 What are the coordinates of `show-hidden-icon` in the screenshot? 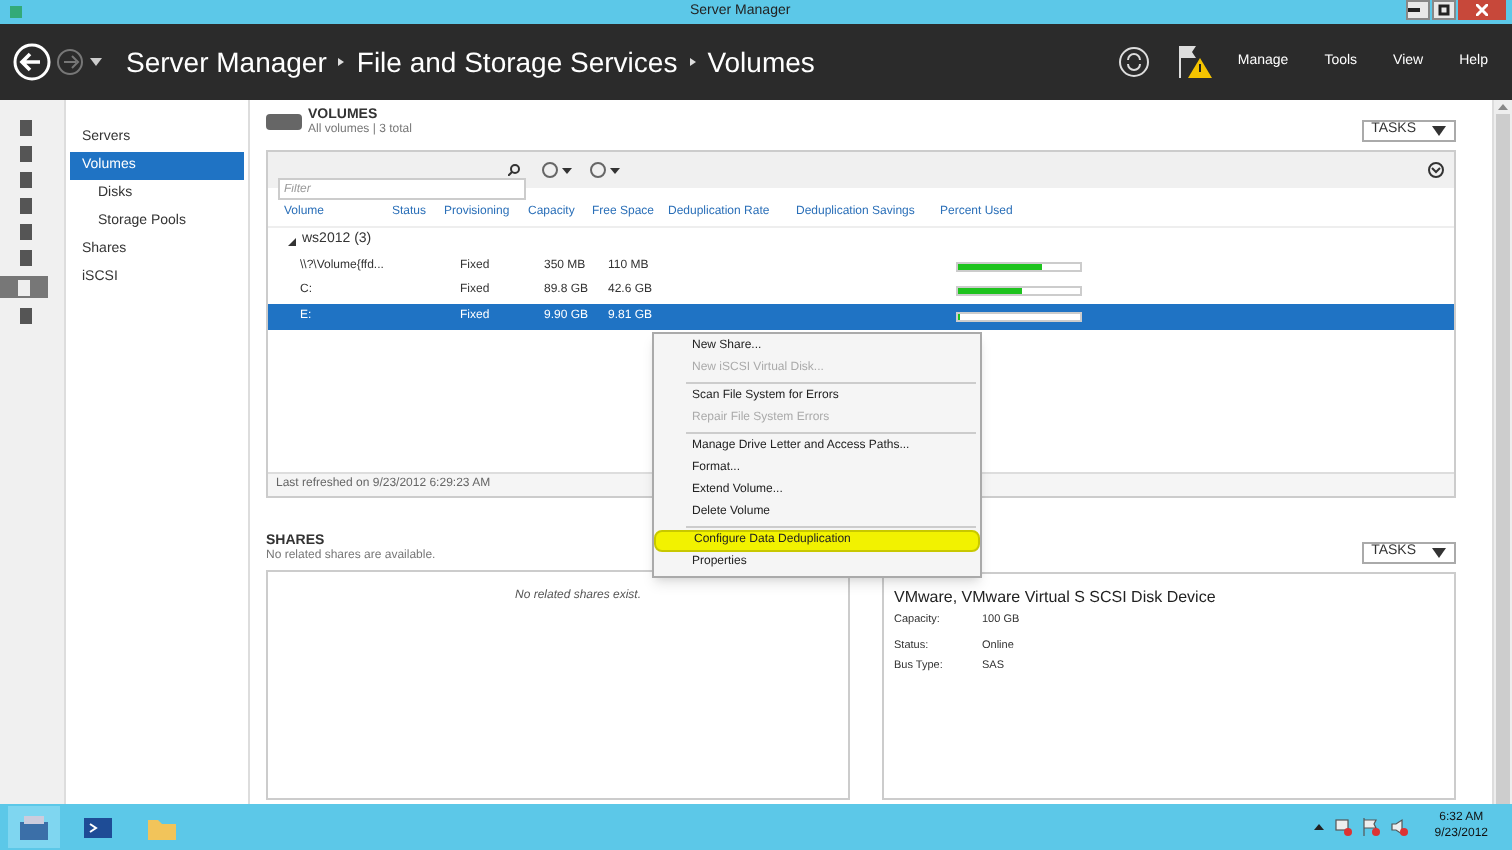 It's located at (1319, 827).